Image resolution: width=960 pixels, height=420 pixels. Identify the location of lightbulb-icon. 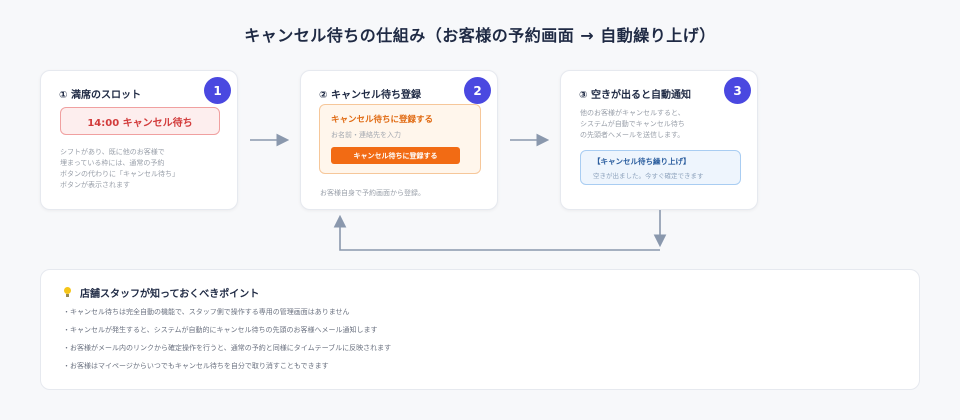
(67, 292).